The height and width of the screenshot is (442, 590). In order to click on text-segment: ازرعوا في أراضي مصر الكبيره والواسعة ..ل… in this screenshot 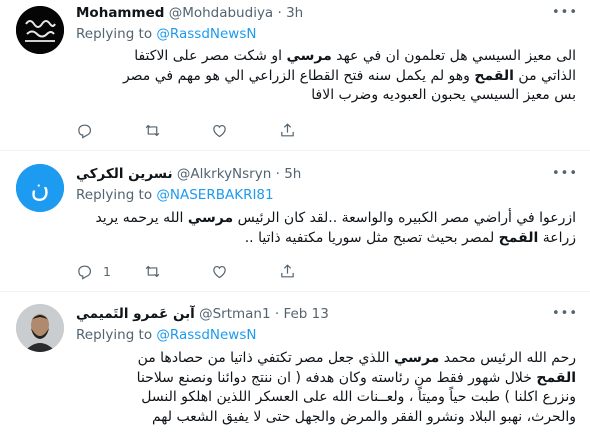, I will do `click(404, 218)`.